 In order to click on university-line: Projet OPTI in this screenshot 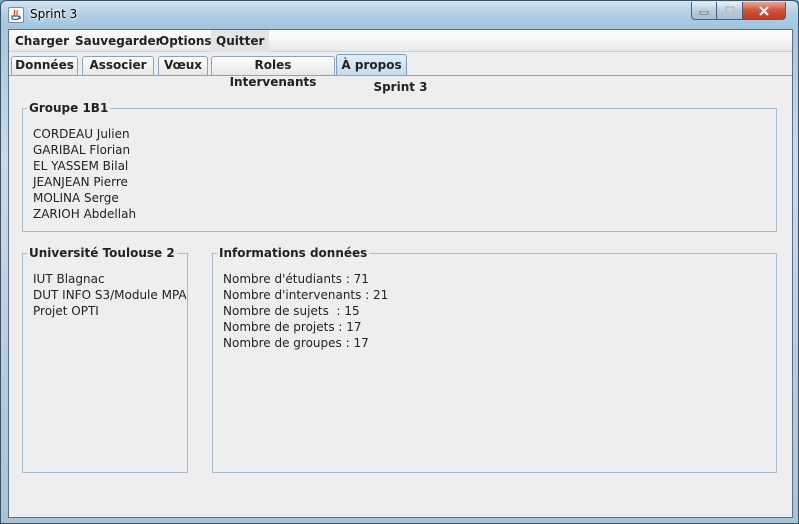, I will do `click(66, 311)`.